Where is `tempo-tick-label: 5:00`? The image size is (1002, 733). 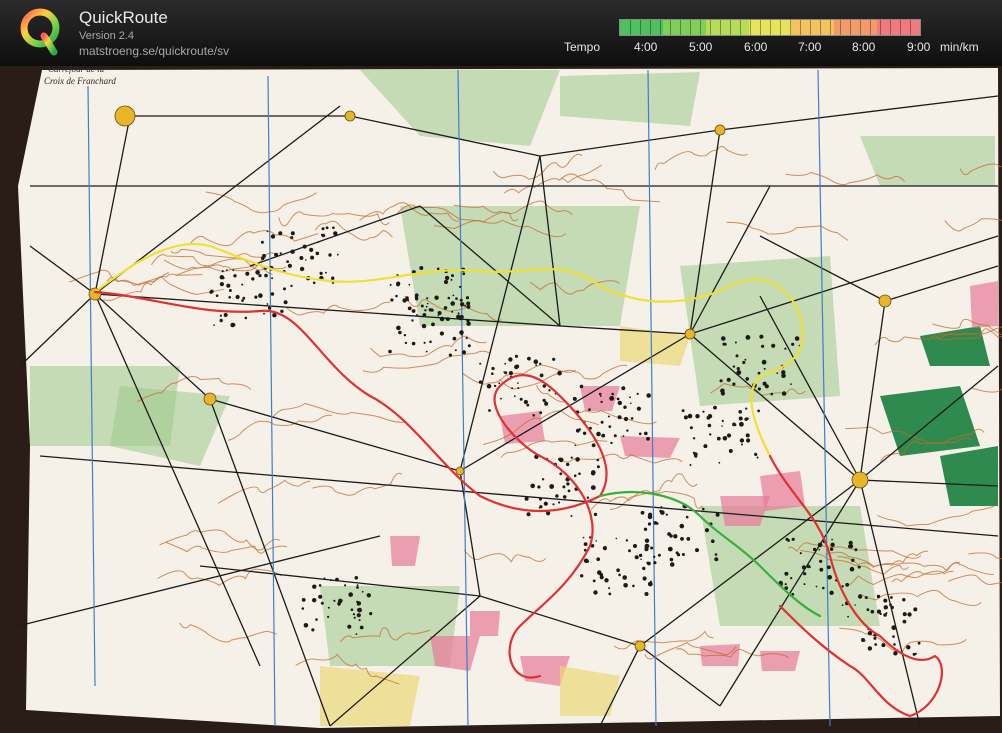 tempo-tick-label: 5:00 is located at coordinates (701, 47).